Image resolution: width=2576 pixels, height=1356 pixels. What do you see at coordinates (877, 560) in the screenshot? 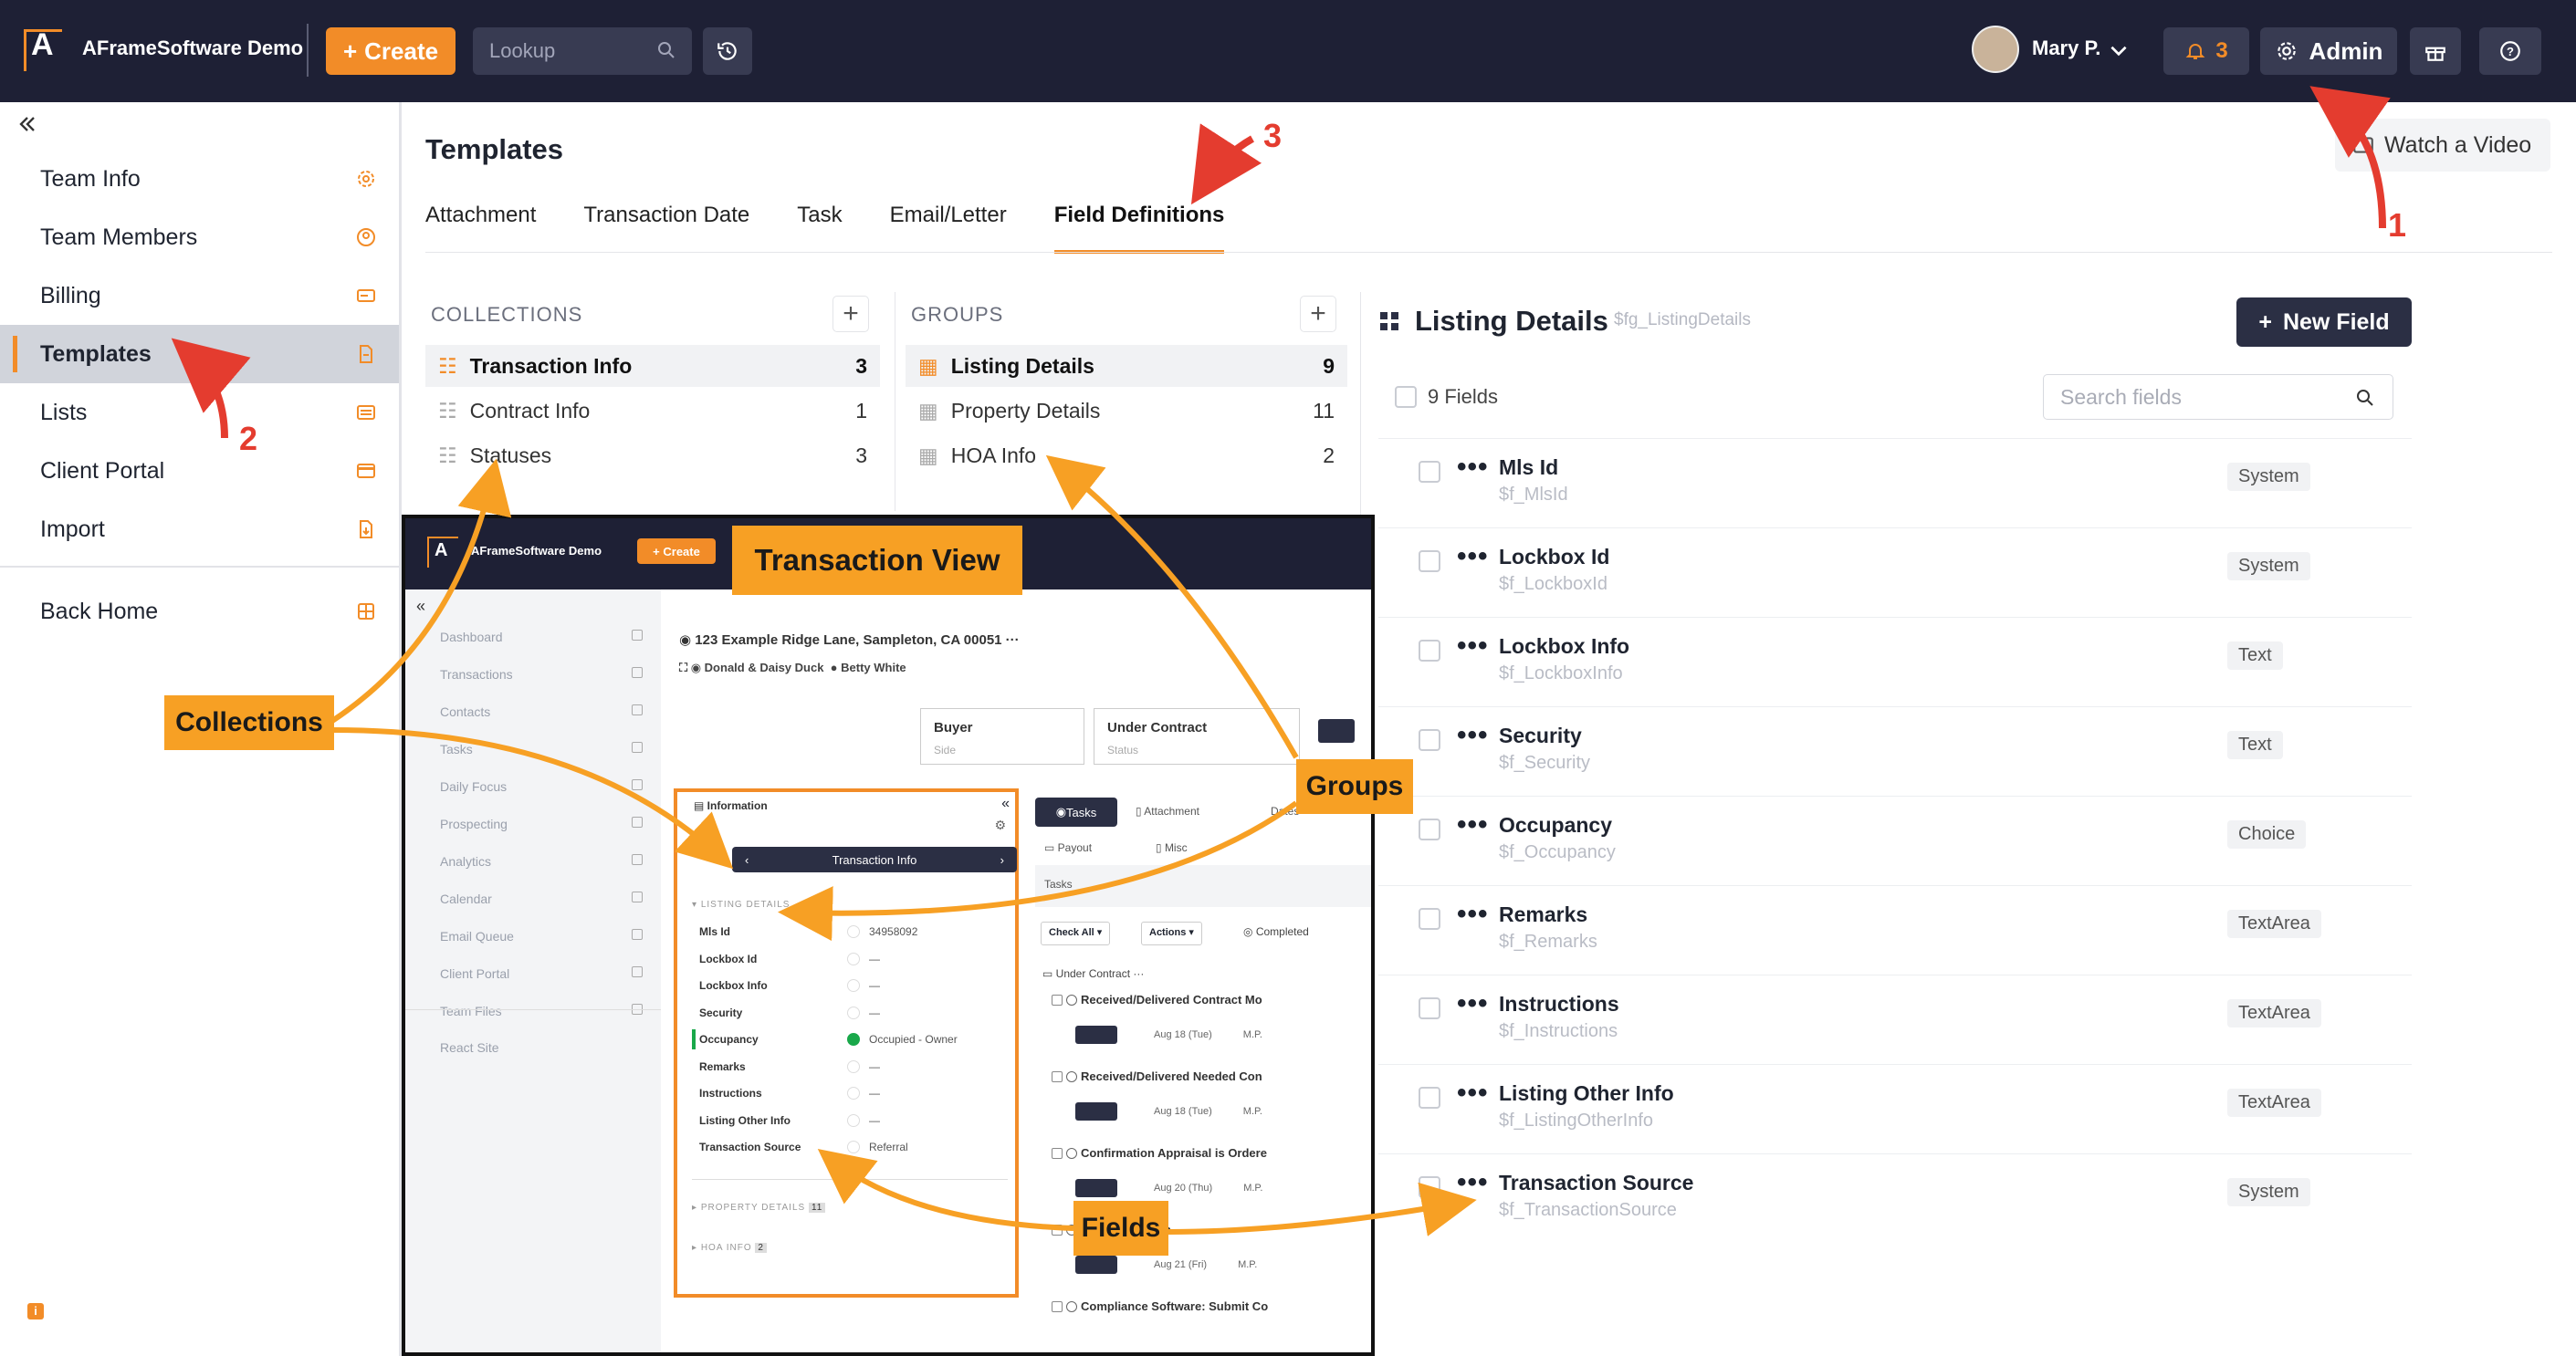
I see `transaction-view-label: Transaction View` at bounding box center [877, 560].